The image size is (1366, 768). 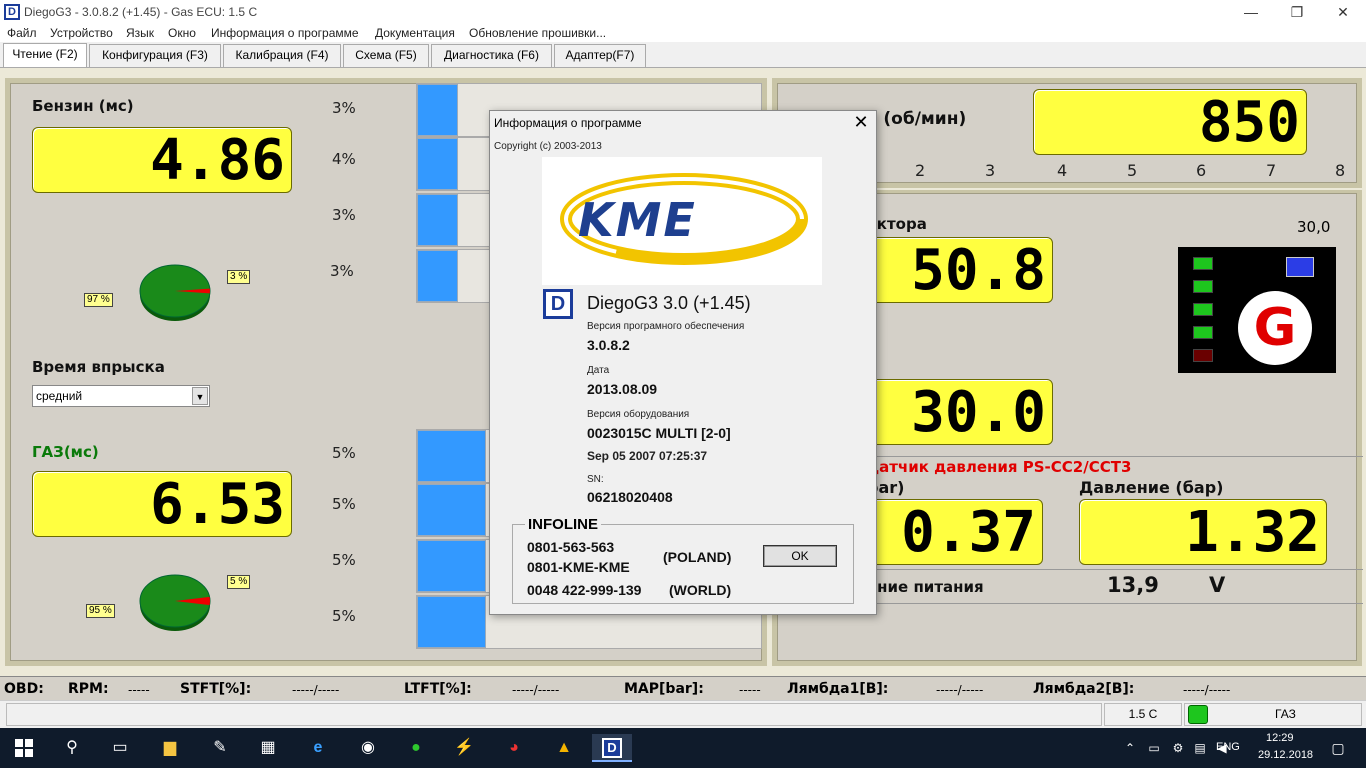 I want to click on obd-lambda2-label: Лямбда2[В]:, so click(x=1084, y=689).